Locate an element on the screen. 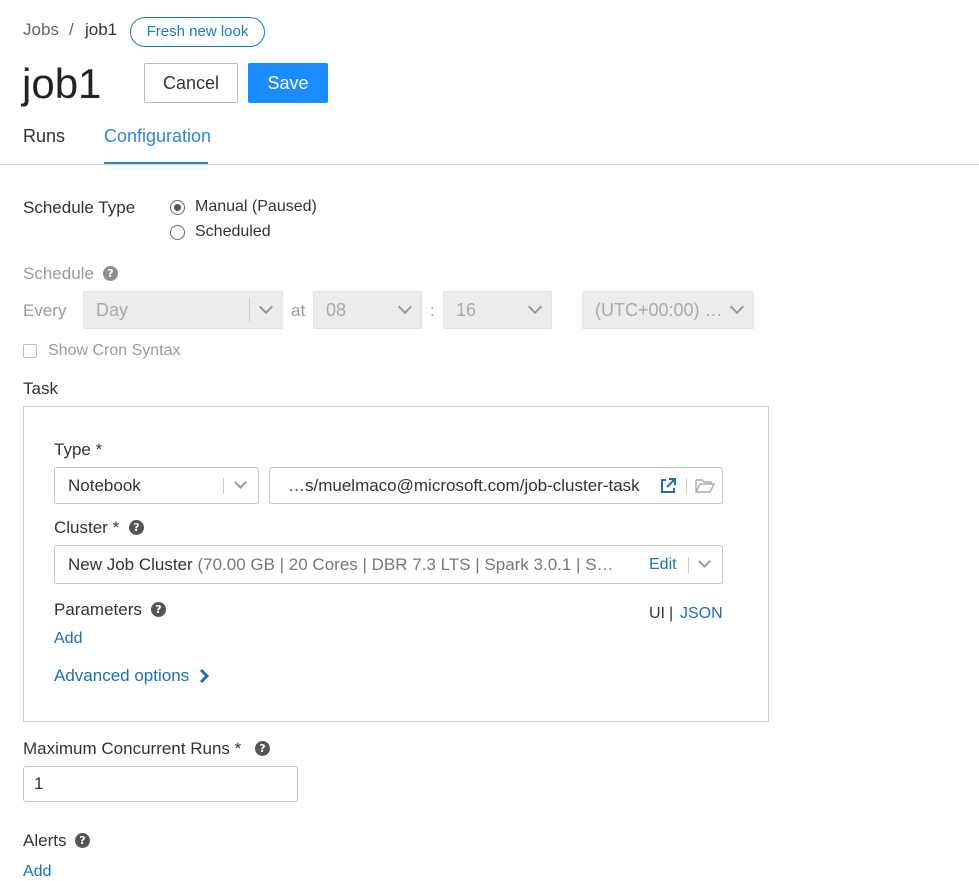 The image size is (979, 881). max-concurrent-runs-label: Maximum Concurrent Runs * is located at coordinates (132, 748).